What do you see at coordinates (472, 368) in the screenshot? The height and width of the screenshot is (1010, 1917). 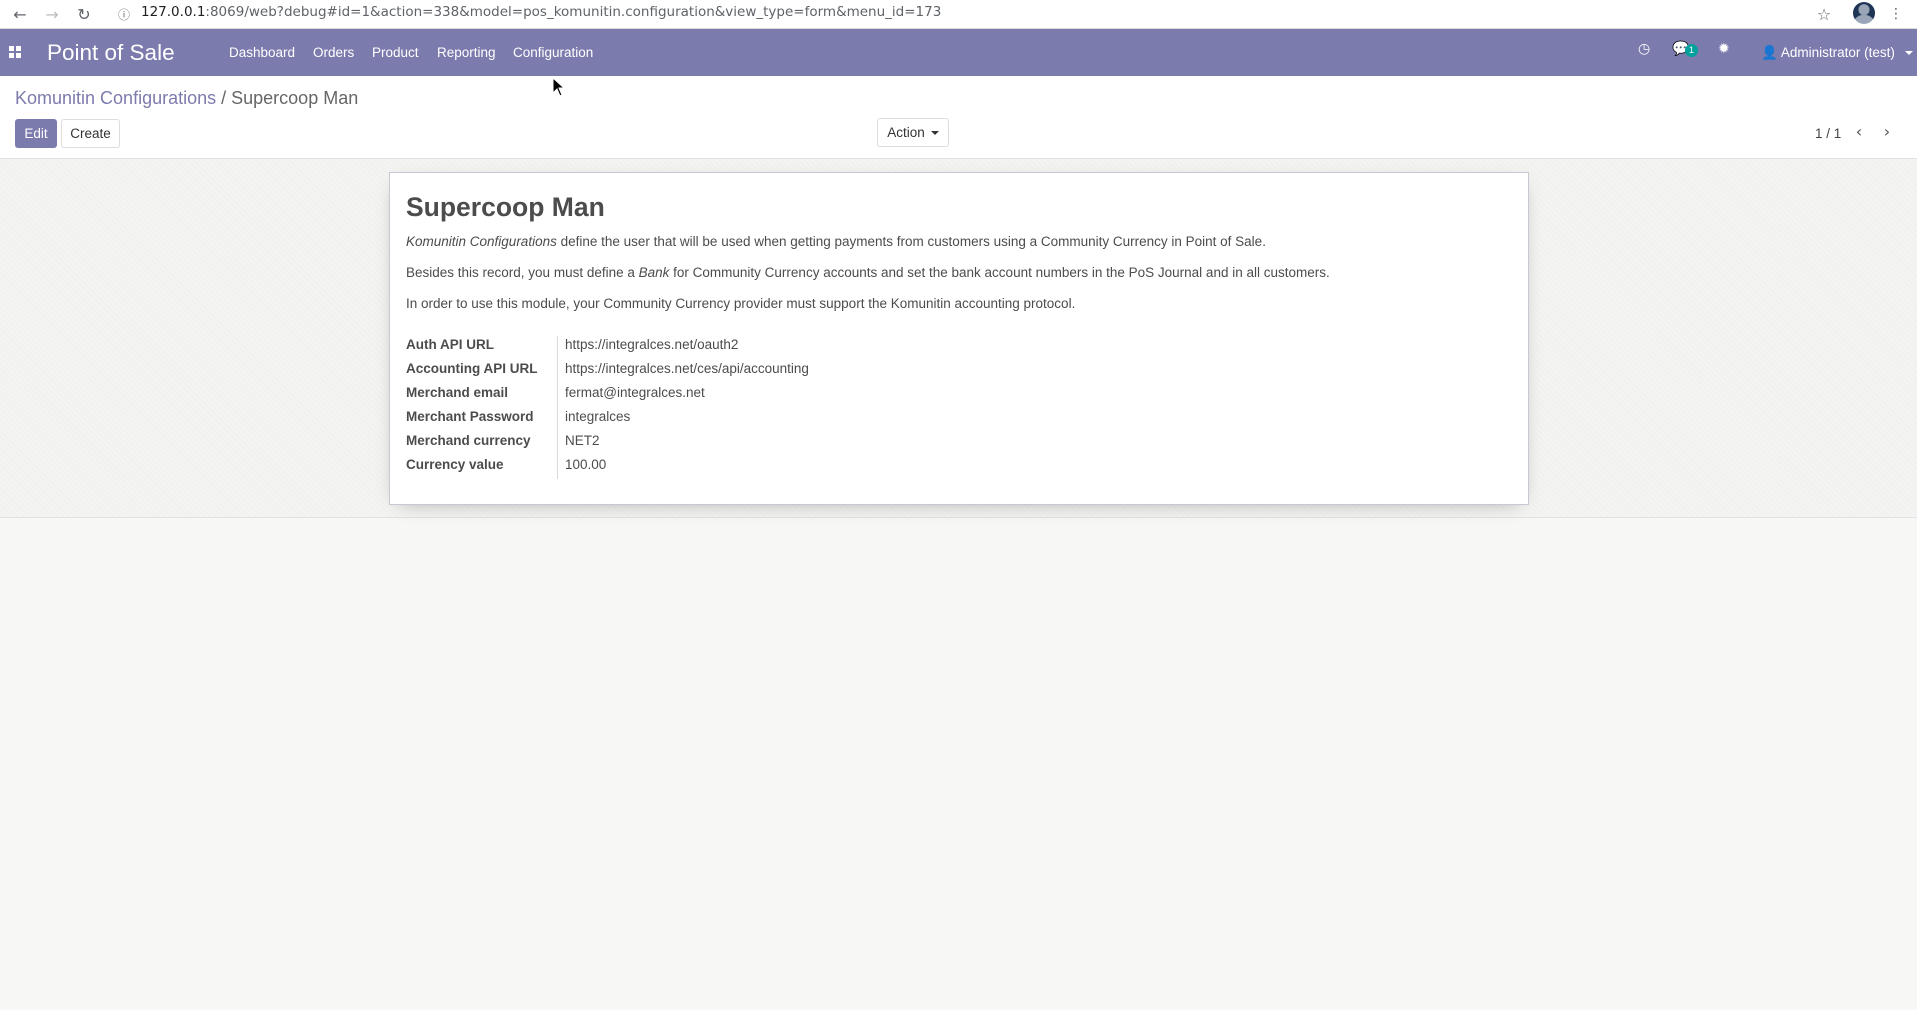 I see `field-label-accounting-api-url: Accounting API URL` at bounding box center [472, 368].